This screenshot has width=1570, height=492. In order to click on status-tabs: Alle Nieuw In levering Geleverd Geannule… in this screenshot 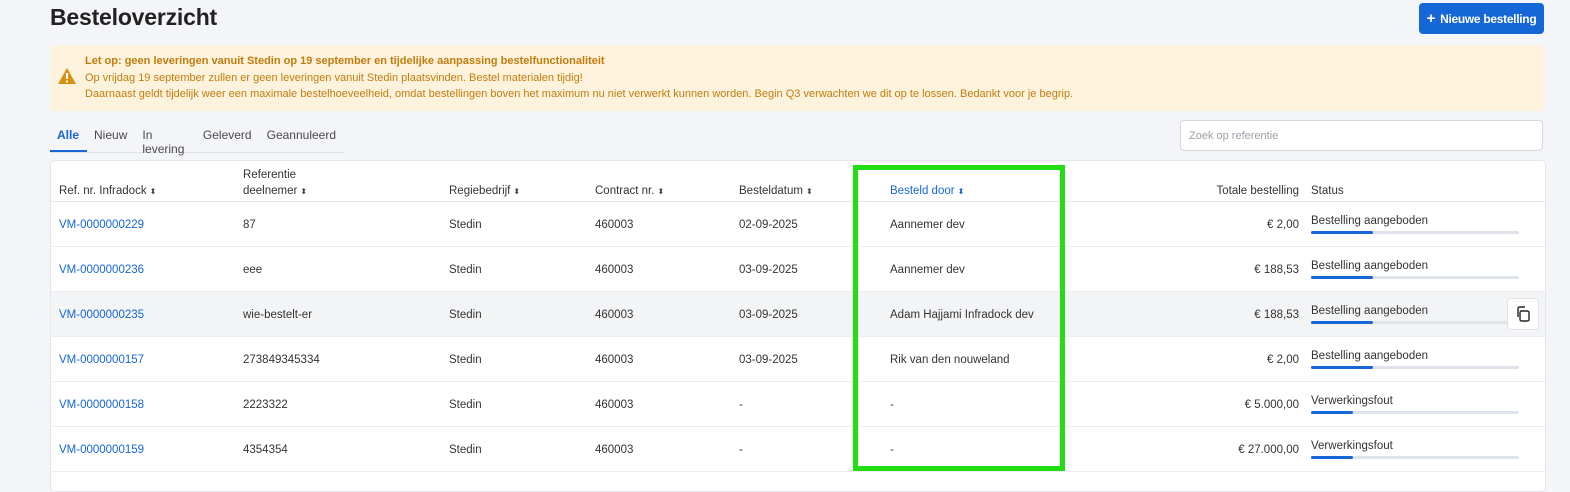, I will do `click(197, 138)`.